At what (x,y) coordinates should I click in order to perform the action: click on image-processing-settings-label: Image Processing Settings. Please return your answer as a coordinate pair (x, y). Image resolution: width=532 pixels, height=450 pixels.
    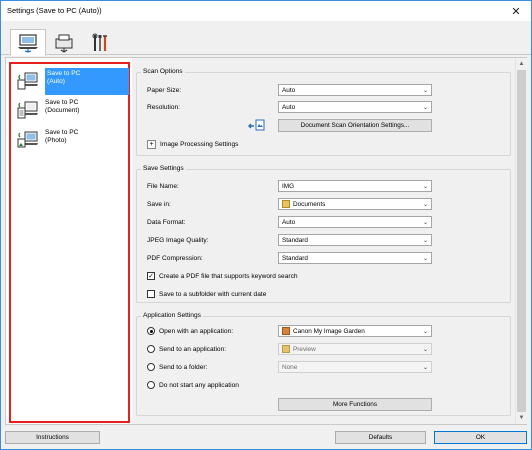
    Looking at the image, I should click on (199, 144).